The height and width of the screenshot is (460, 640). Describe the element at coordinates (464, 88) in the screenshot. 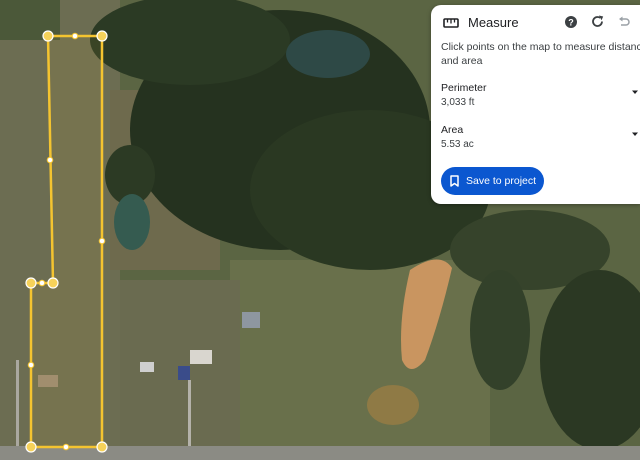

I see `perimeter-label: Perimeter` at that location.